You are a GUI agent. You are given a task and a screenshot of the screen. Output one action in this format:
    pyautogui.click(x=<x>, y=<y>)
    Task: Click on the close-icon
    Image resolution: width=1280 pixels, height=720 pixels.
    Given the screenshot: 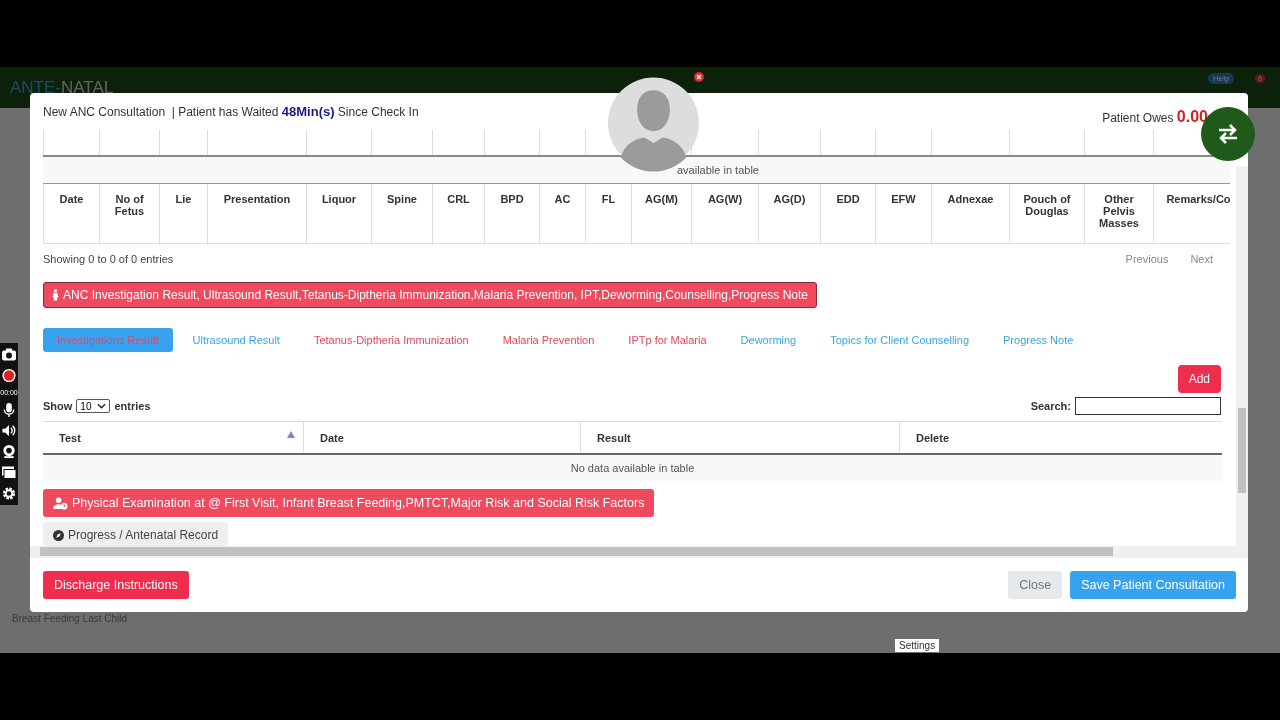 What is the action you would take?
    pyautogui.click(x=699, y=77)
    